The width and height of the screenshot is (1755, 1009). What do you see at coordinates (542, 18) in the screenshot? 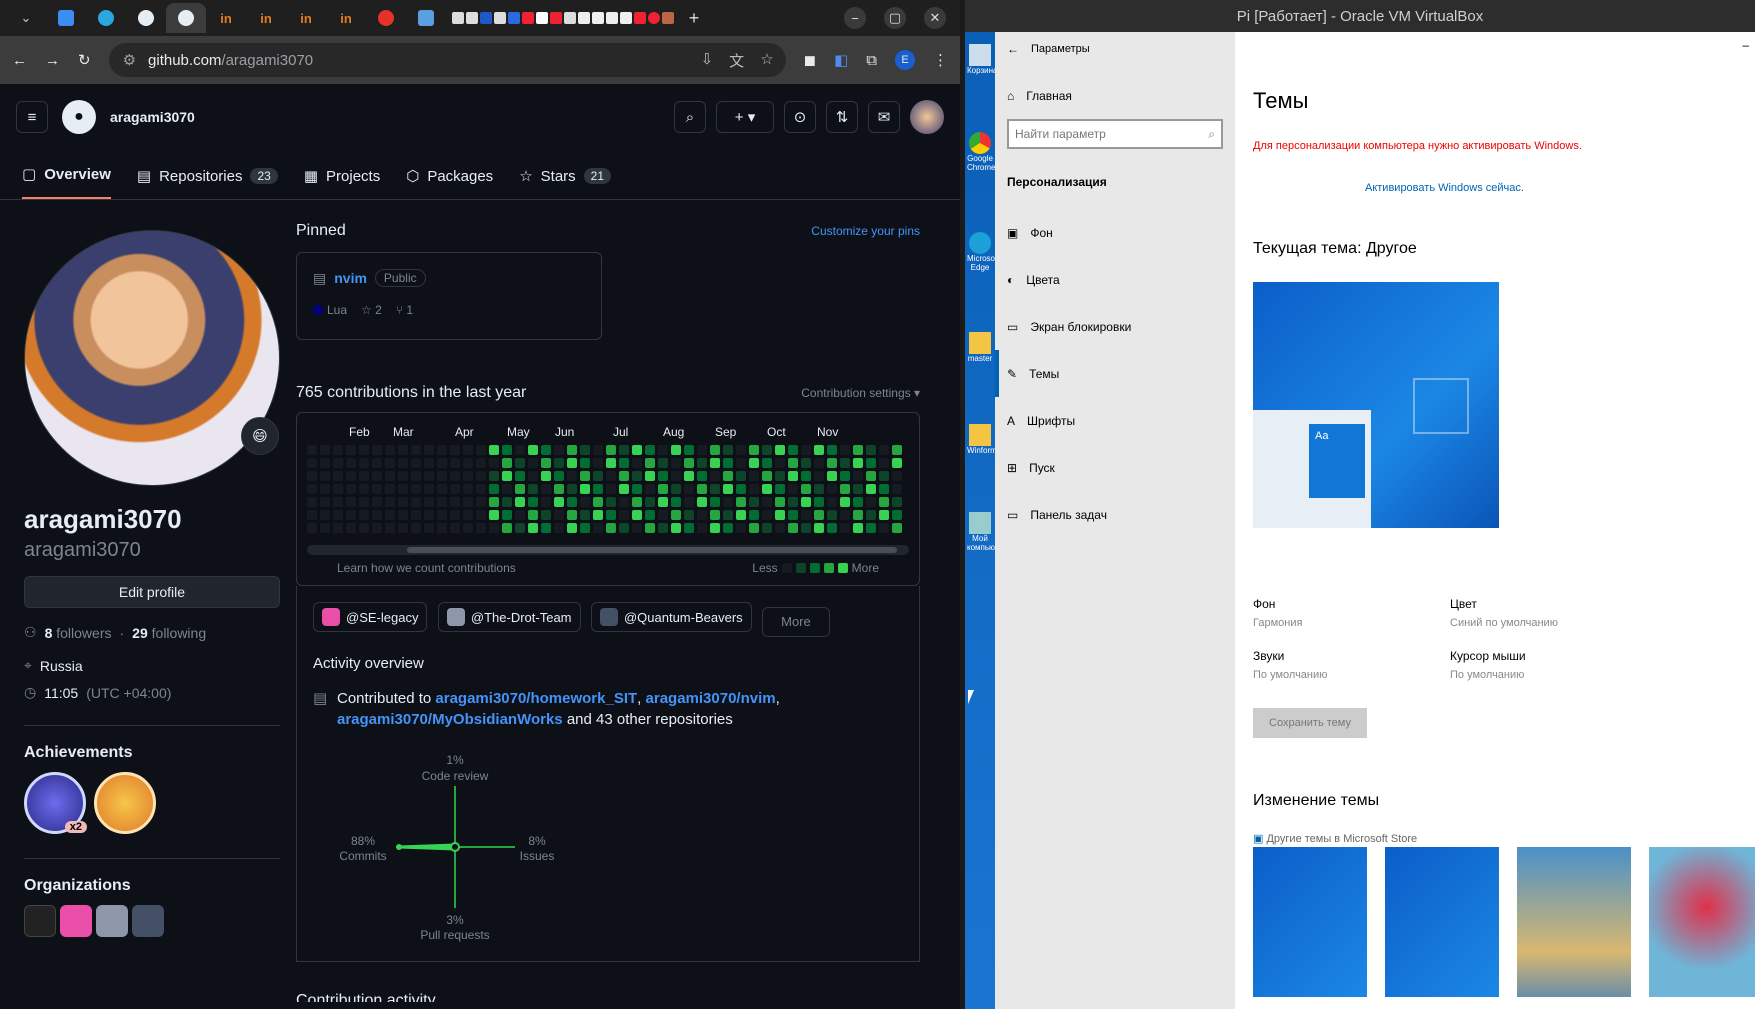
I see `x-icon` at bounding box center [542, 18].